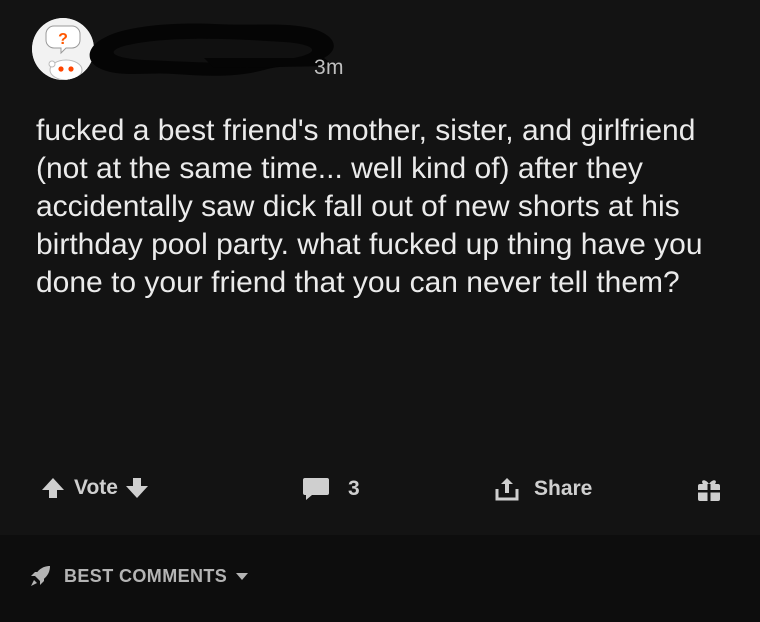  Describe the element at coordinates (331, 489) in the screenshot. I see `comments-button: 3` at that location.